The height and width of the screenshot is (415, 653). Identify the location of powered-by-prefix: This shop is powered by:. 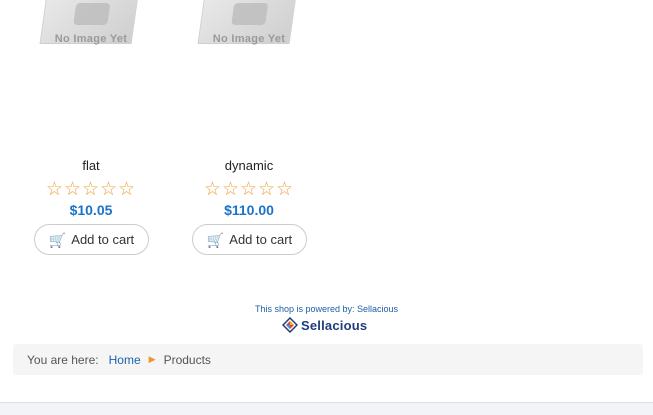
(304, 309).